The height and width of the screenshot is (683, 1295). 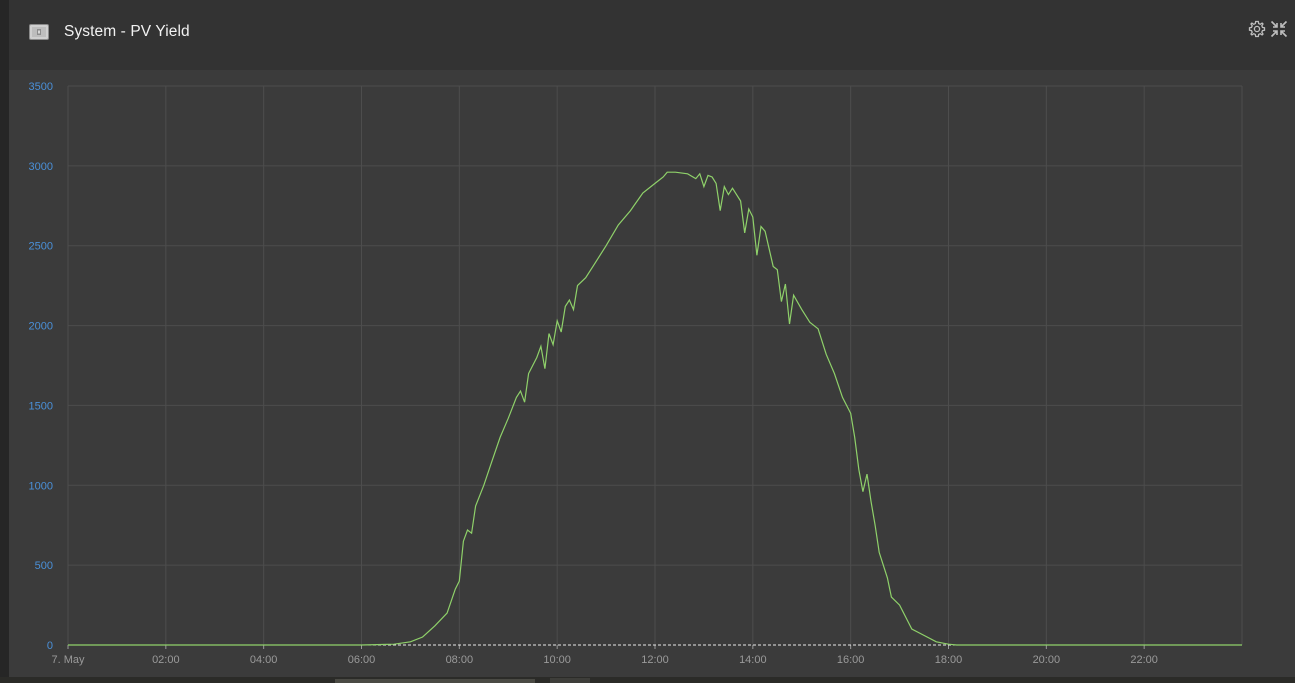 What do you see at coordinates (44, 566) in the screenshot?
I see `y-tick-label: 500` at bounding box center [44, 566].